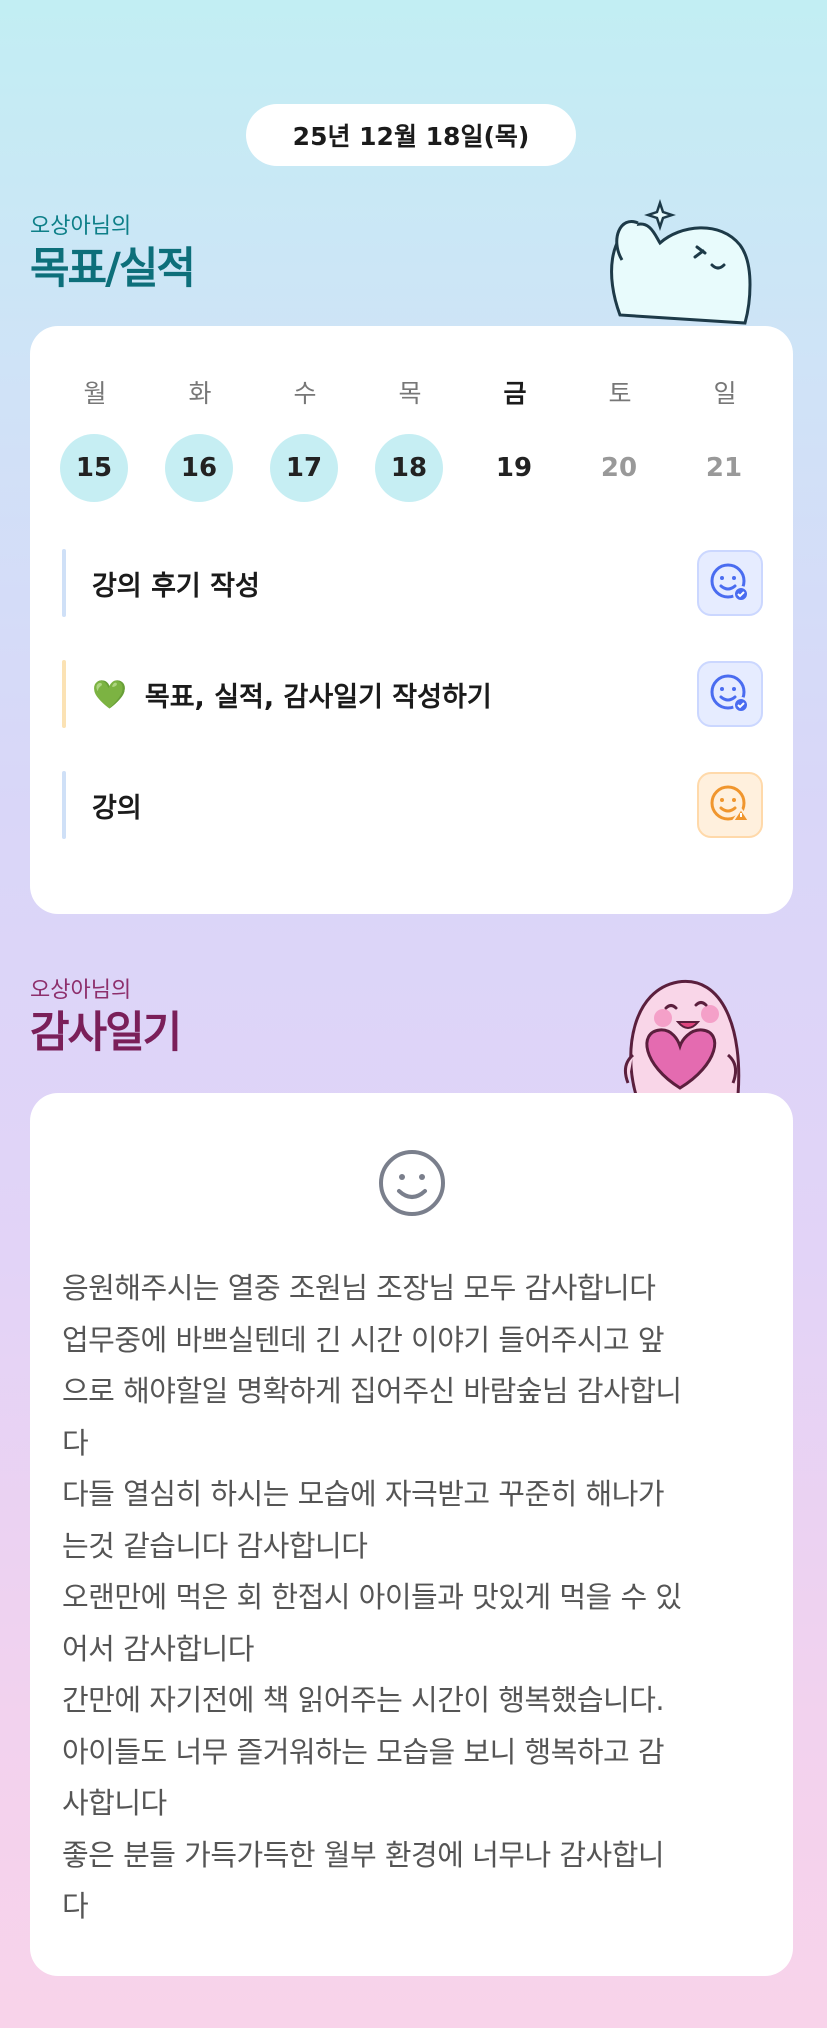 Image resolution: width=827 pixels, height=2028 pixels. I want to click on day-name: 목, so click(410, 393).